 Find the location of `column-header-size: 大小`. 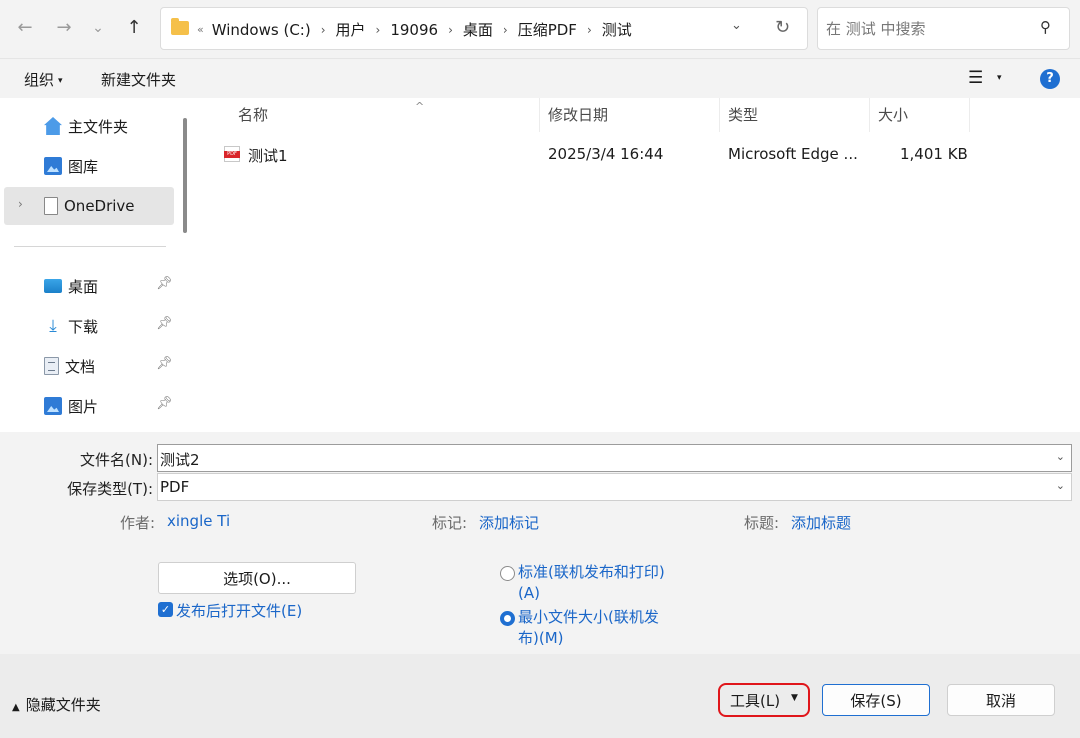

column-header-size: 大小 is located at coordinates (920, 115).